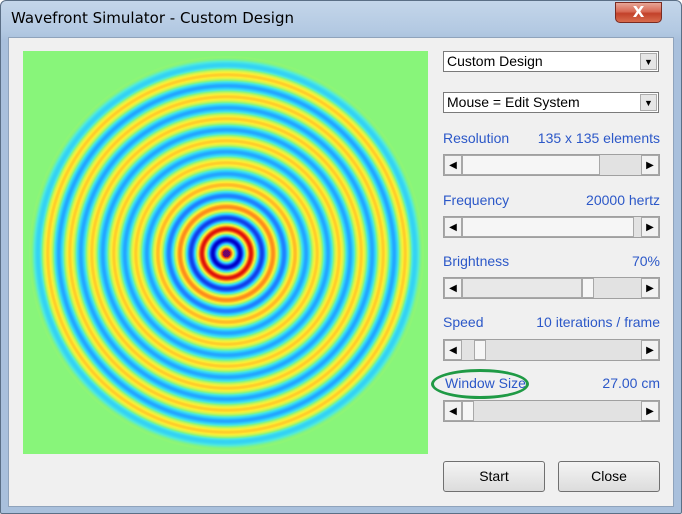  What do you see at coordinates (531, 165) in the screenshot?
I see `resolution-slider-thumb` at bounding box center [531, 165].